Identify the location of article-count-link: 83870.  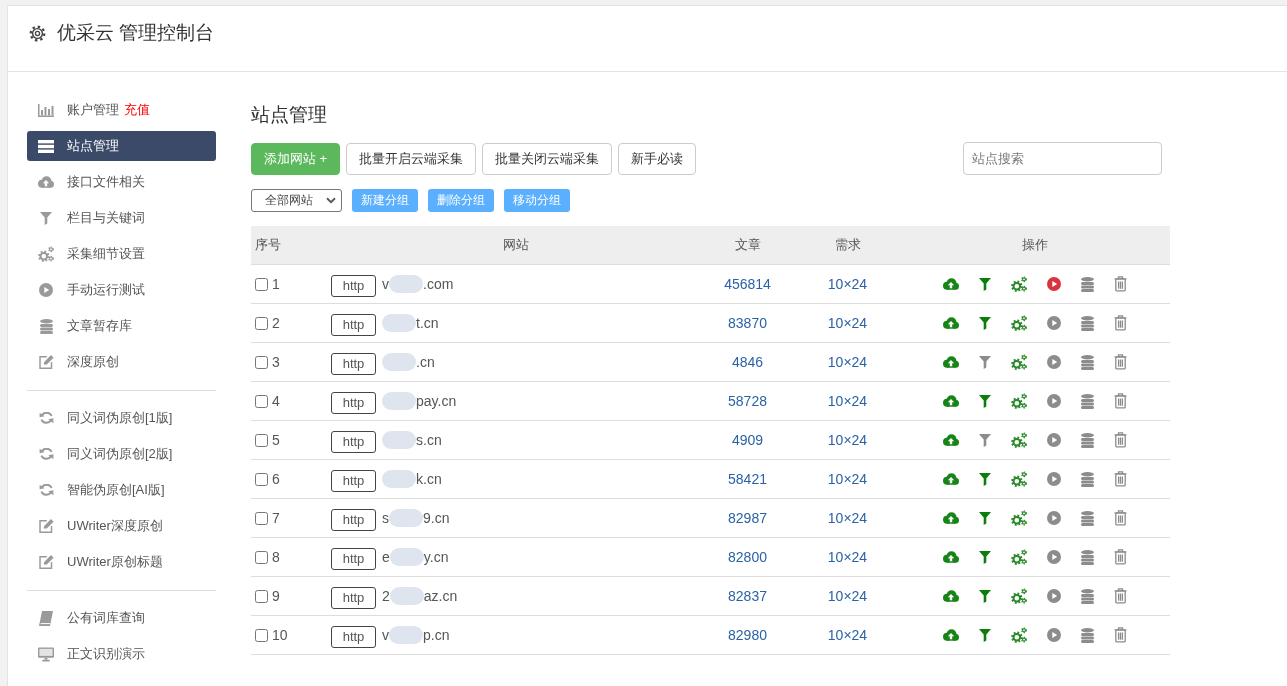
(747, 323).